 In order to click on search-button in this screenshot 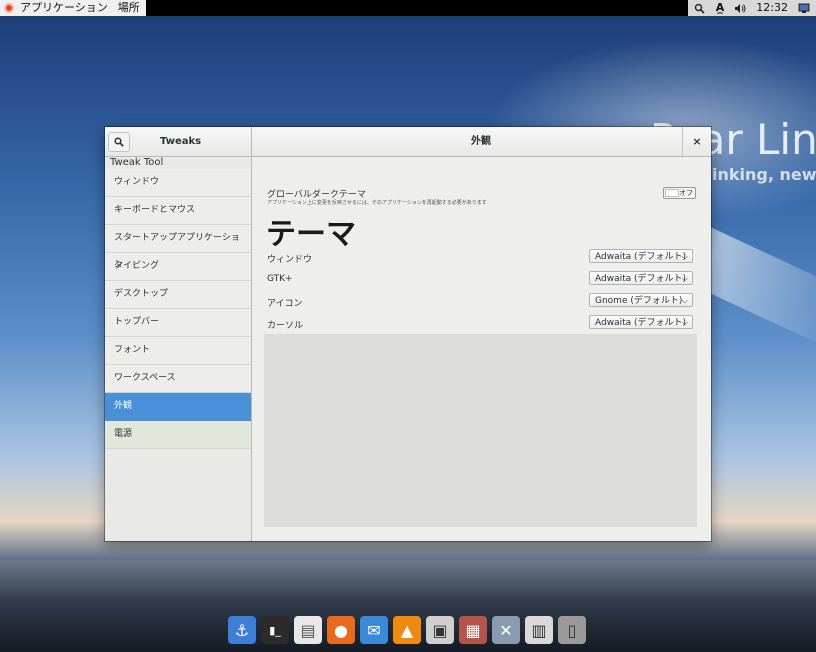, I will do `click(119, 142)`.